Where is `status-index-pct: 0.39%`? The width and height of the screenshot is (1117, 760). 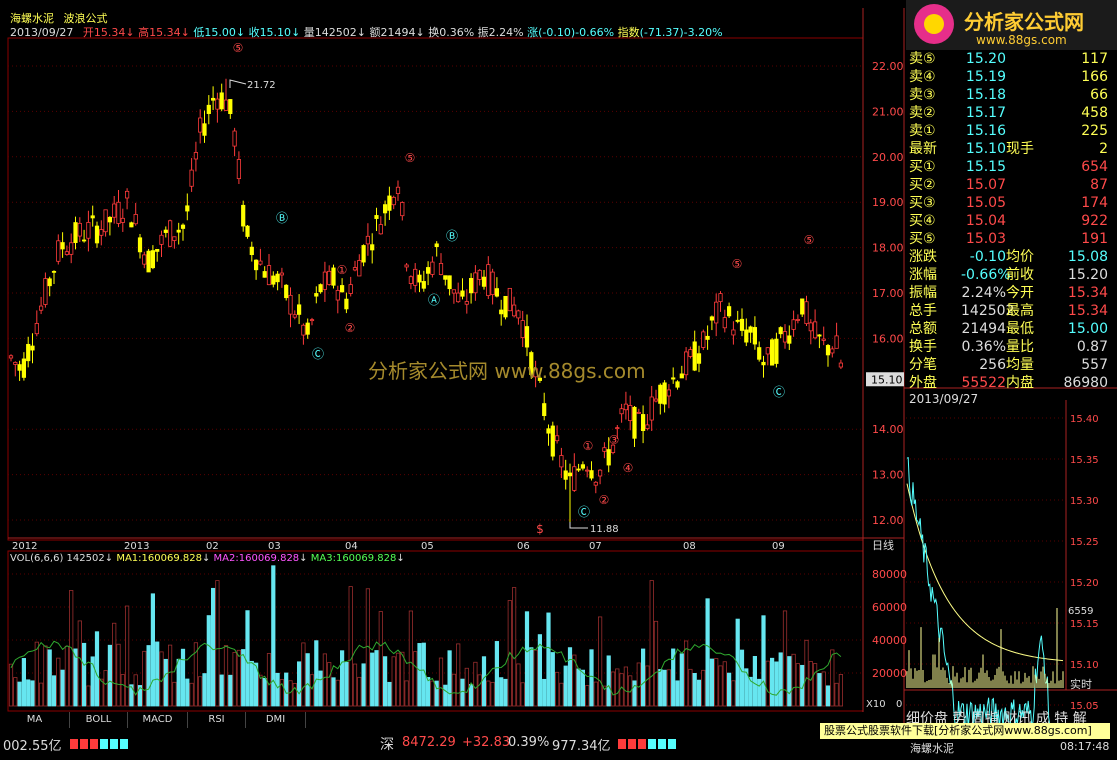 status-index-pct: 0.39% is located at coordinates (529, 742).